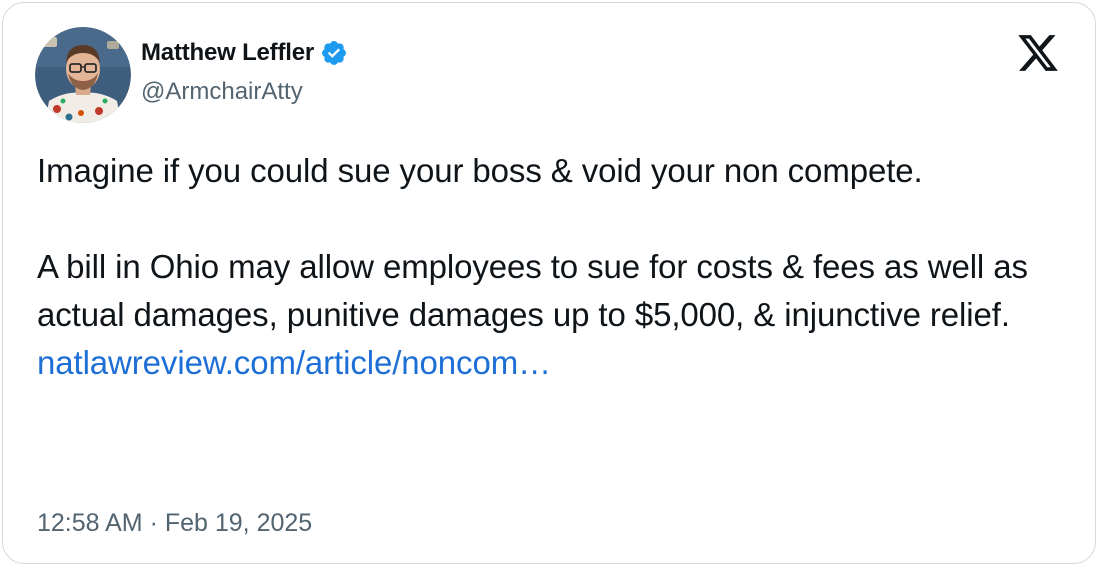  I want to click on x-logo-icon, so click(1038, 53).